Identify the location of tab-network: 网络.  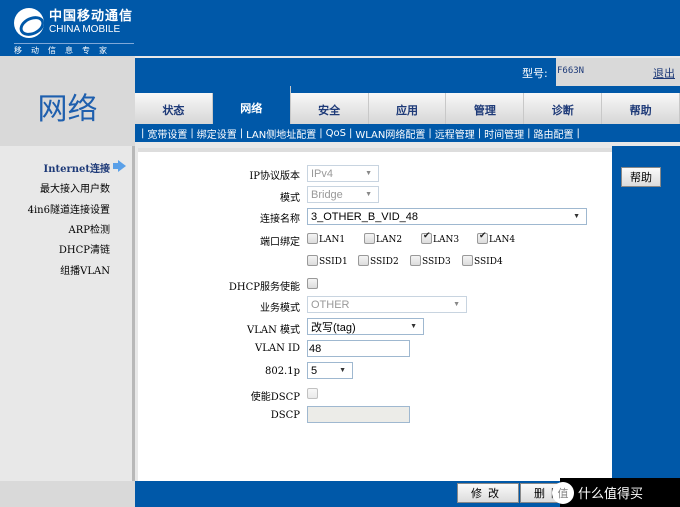
(251, 106).